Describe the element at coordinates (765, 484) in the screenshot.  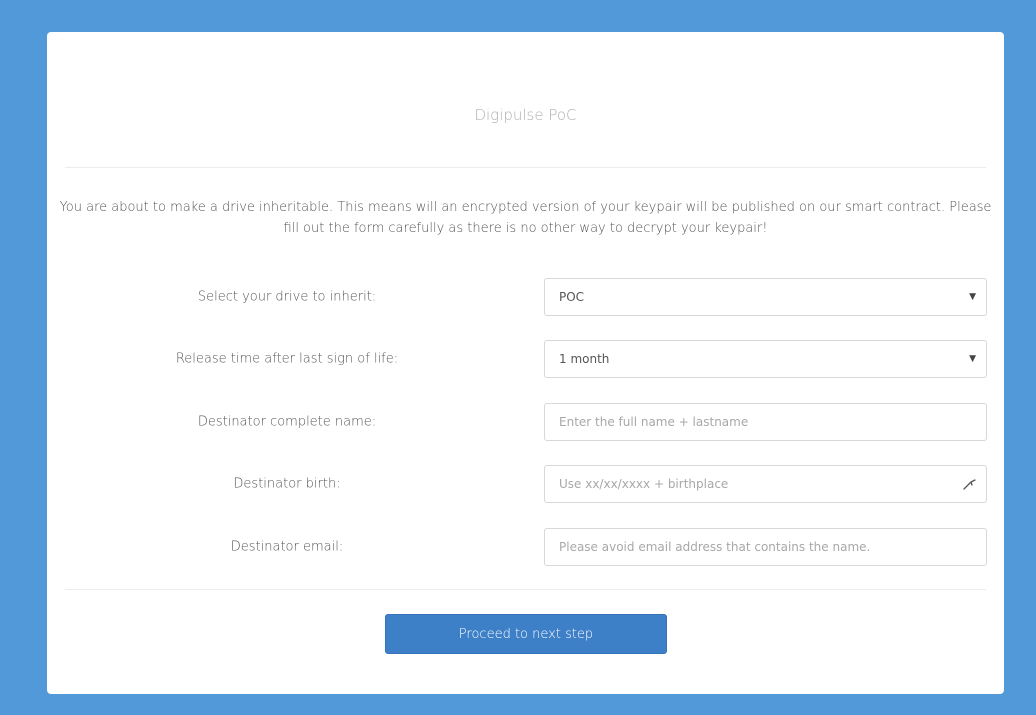
I see `birth-input: Use xx/xx/xxxx + birthplace` at that location.